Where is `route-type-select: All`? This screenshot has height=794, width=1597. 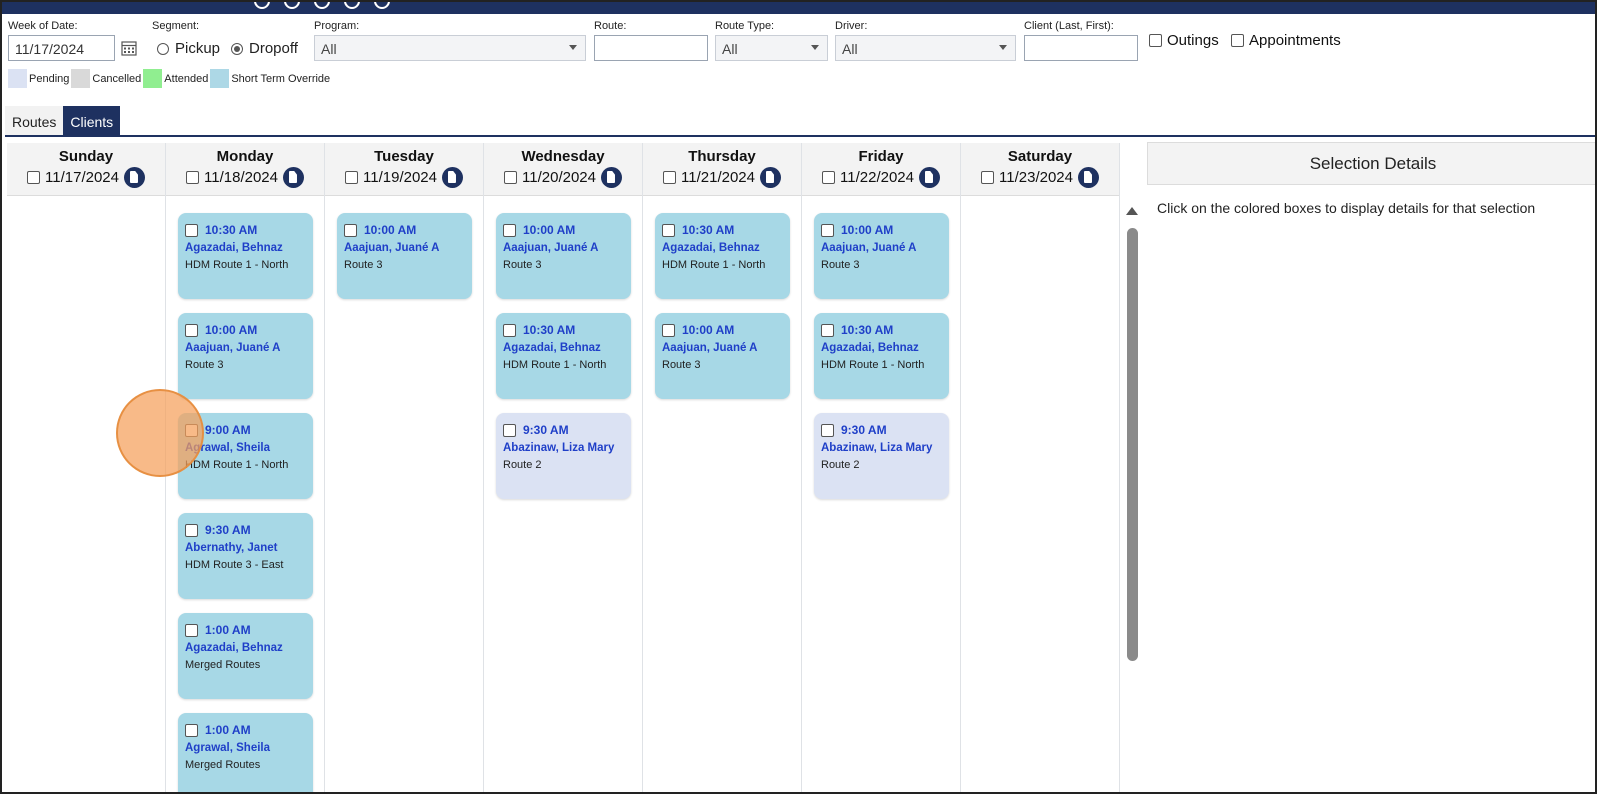 route-type-select: All is located at coordinates (771, 48).